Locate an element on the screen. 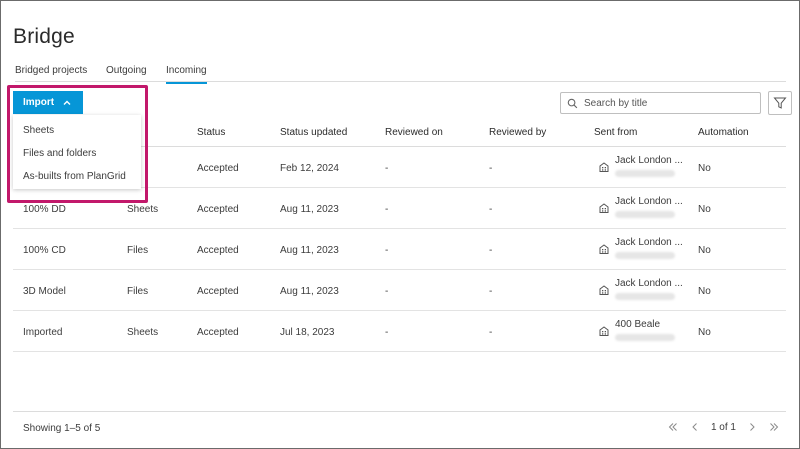 The image size is (800, 449). column-header-sent-from: Sent from is located at coordinates (615, 132).